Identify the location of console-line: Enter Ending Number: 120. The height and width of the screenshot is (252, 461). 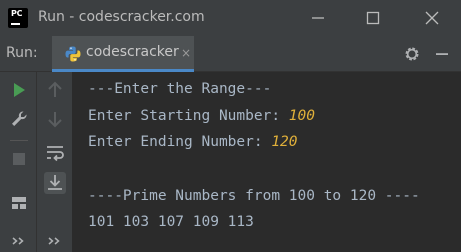
(193, 142).